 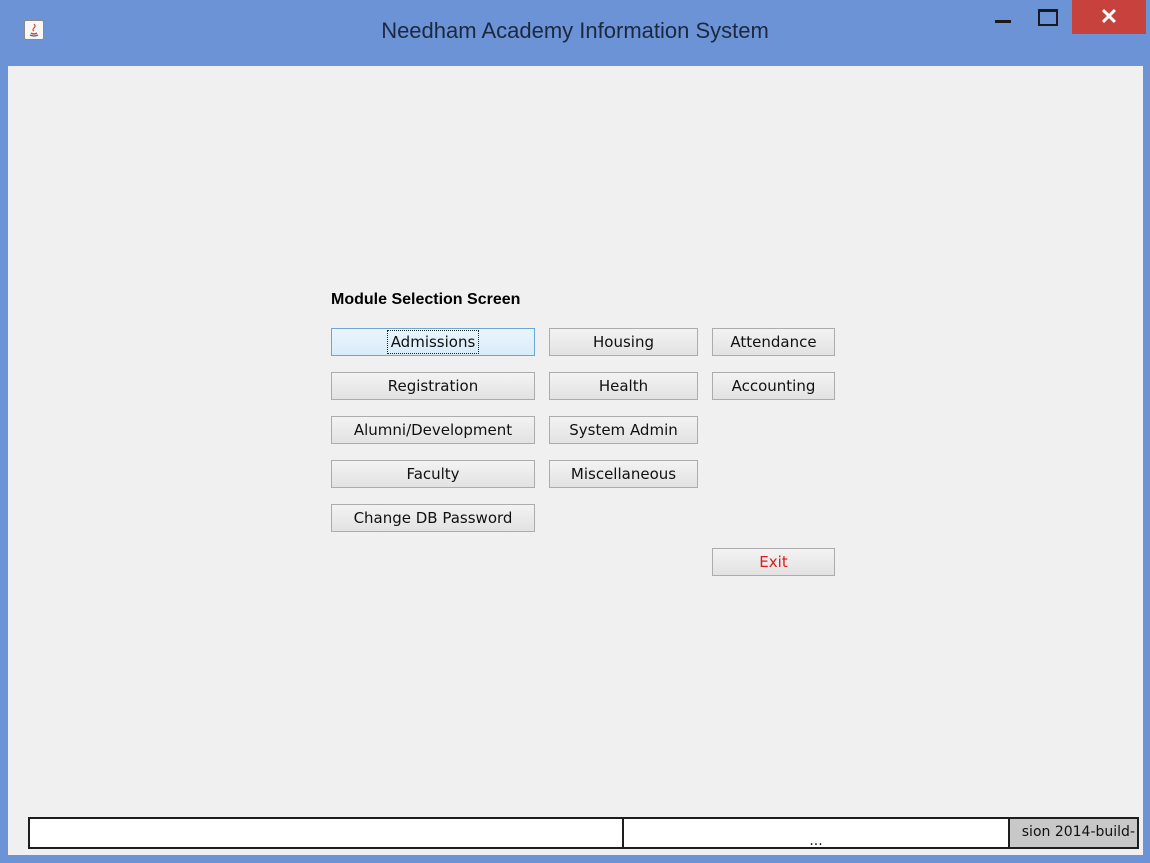 I want to click on close-icon: ✕, so click(x=1109, y=16).